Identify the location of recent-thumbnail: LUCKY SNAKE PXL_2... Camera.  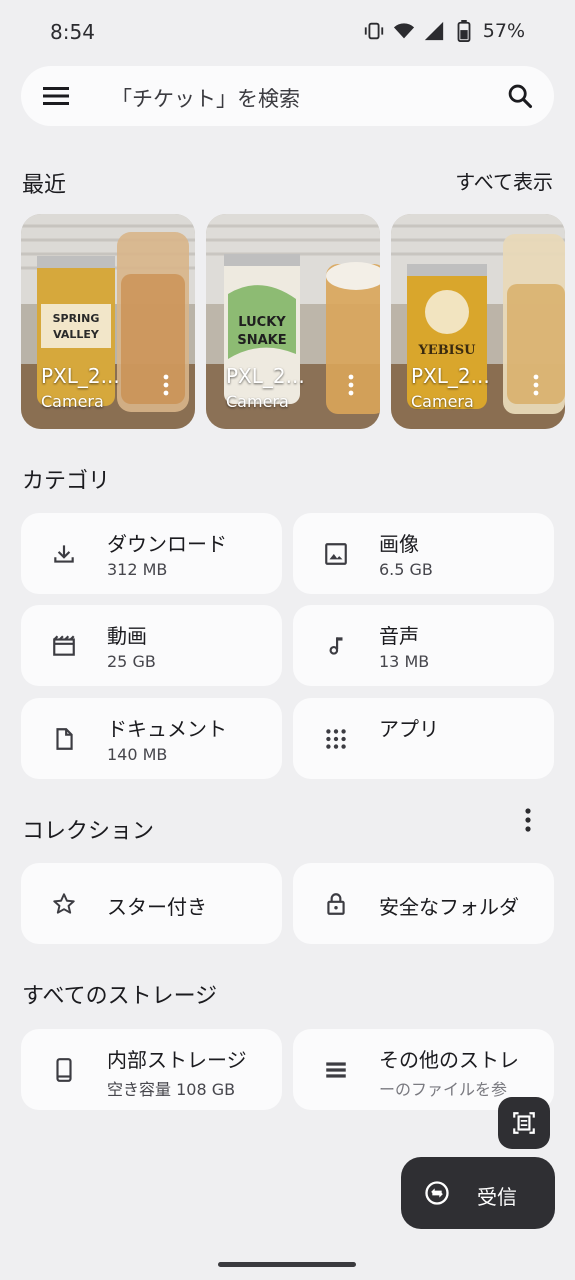
(293, 321).